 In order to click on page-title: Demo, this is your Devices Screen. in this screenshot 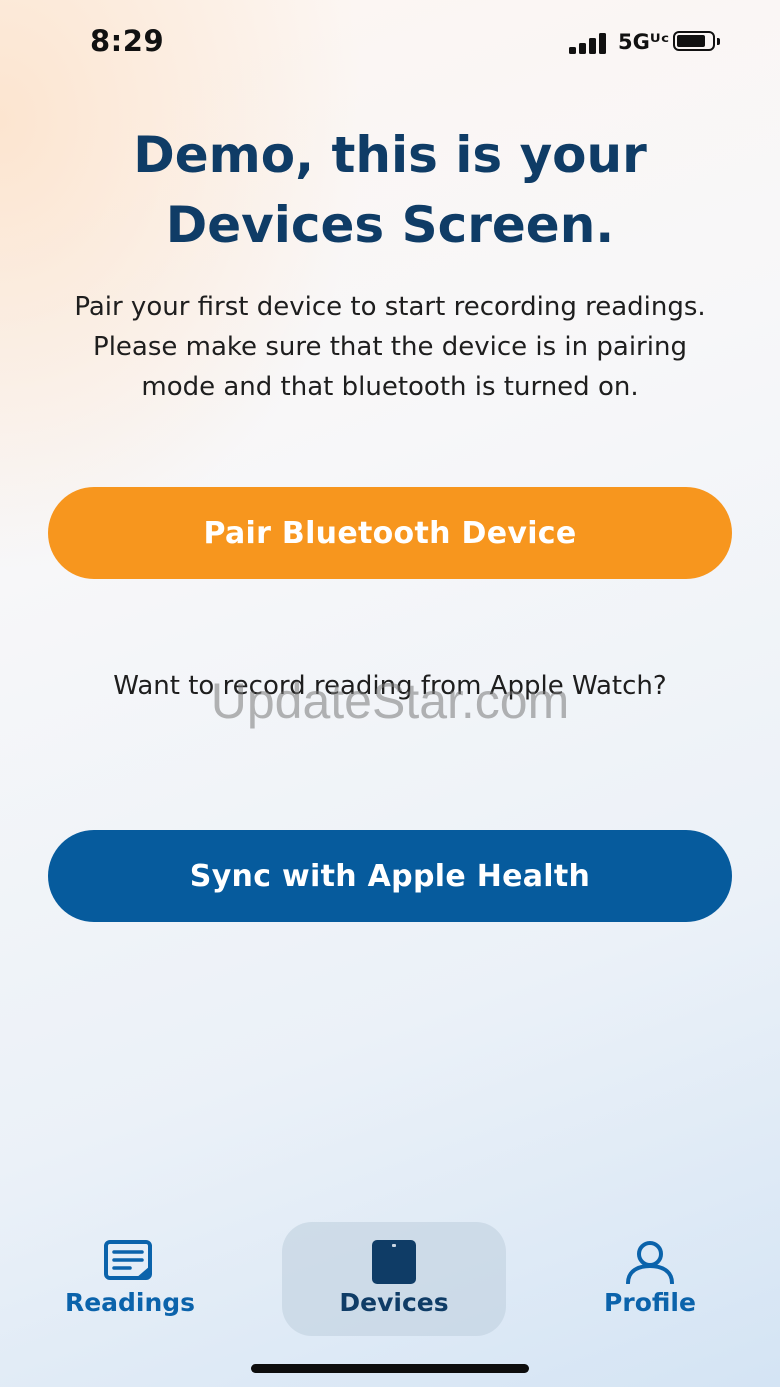, I will do `click(390, 190)`.